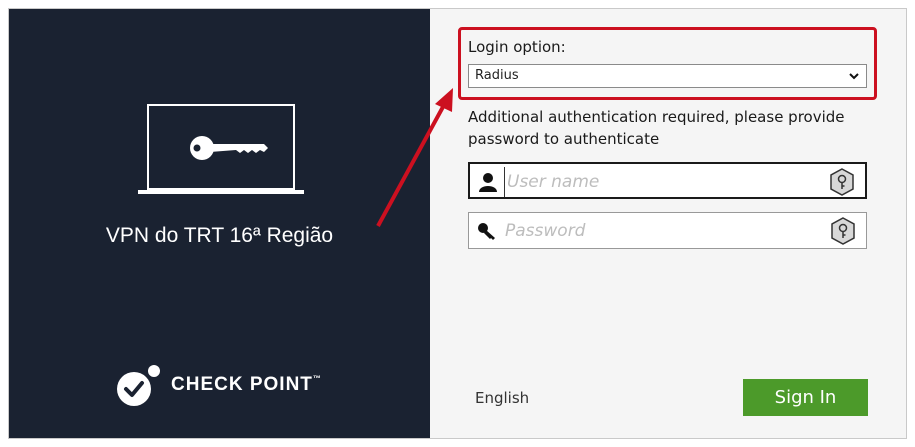 This screenshot has width=915, height=447. Describe the element at coordinates (138, 385) in the screenshot. I see `checkpoint-logo-icon` at that location.